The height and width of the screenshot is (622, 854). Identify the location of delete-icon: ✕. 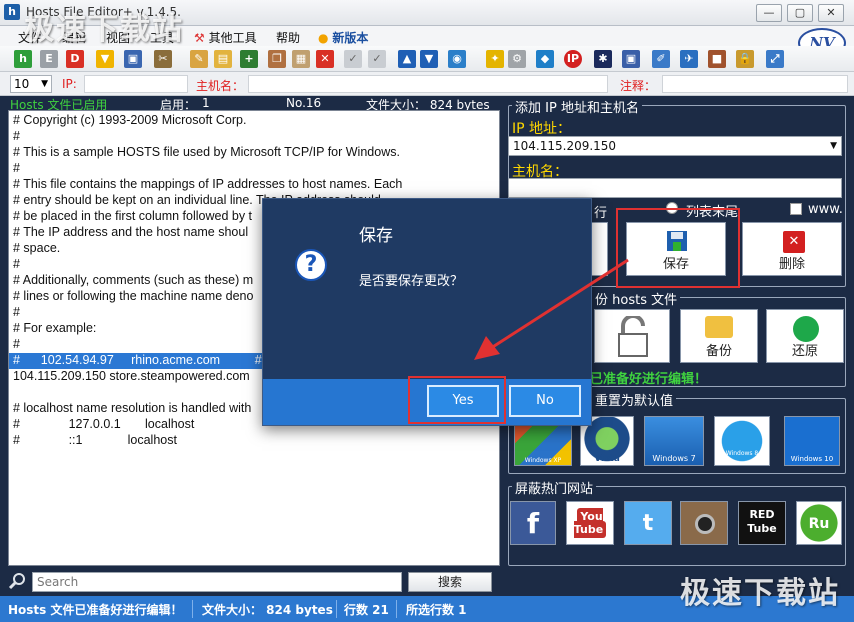
(325, 59).